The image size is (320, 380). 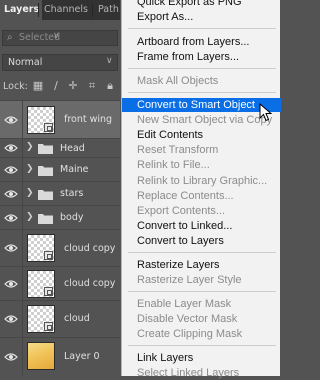 What do you see at coordinates (38, 86) in the screenshot?
I see `checkerboard-icon: ▦` at bounding box center [38, 86].